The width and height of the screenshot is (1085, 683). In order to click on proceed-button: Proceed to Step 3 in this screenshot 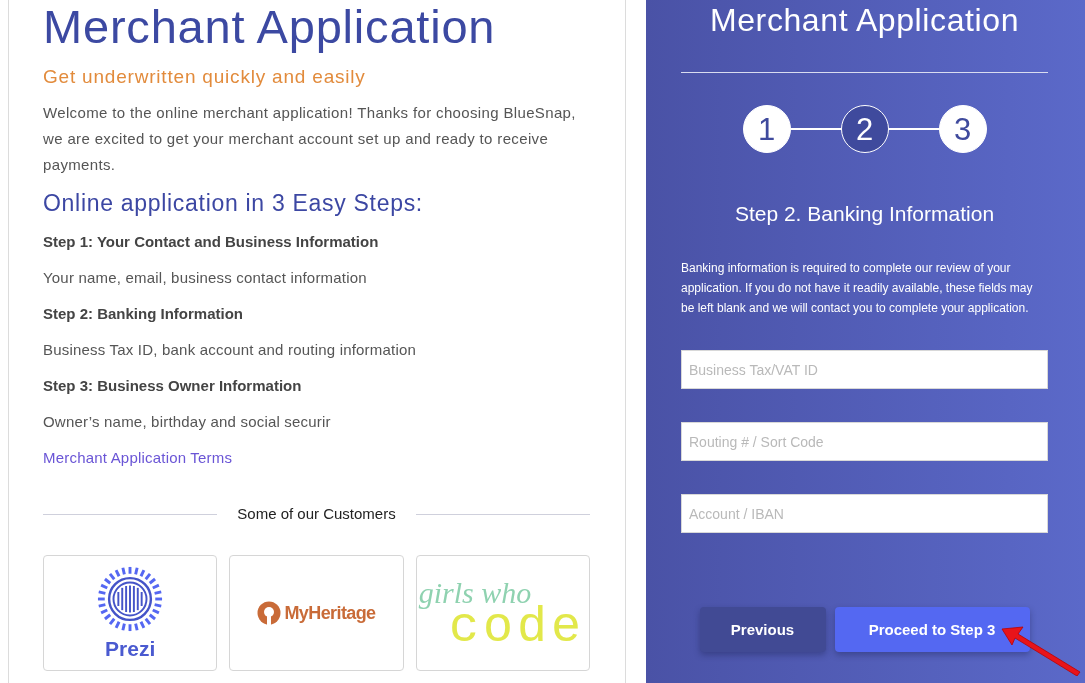, I will do `click(932, 629)`.